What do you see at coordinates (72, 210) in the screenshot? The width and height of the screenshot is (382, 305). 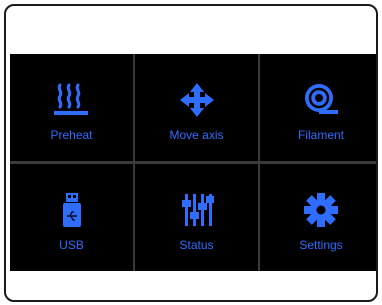 I see `usb-drive-icon` at bounding box center [72, 210].